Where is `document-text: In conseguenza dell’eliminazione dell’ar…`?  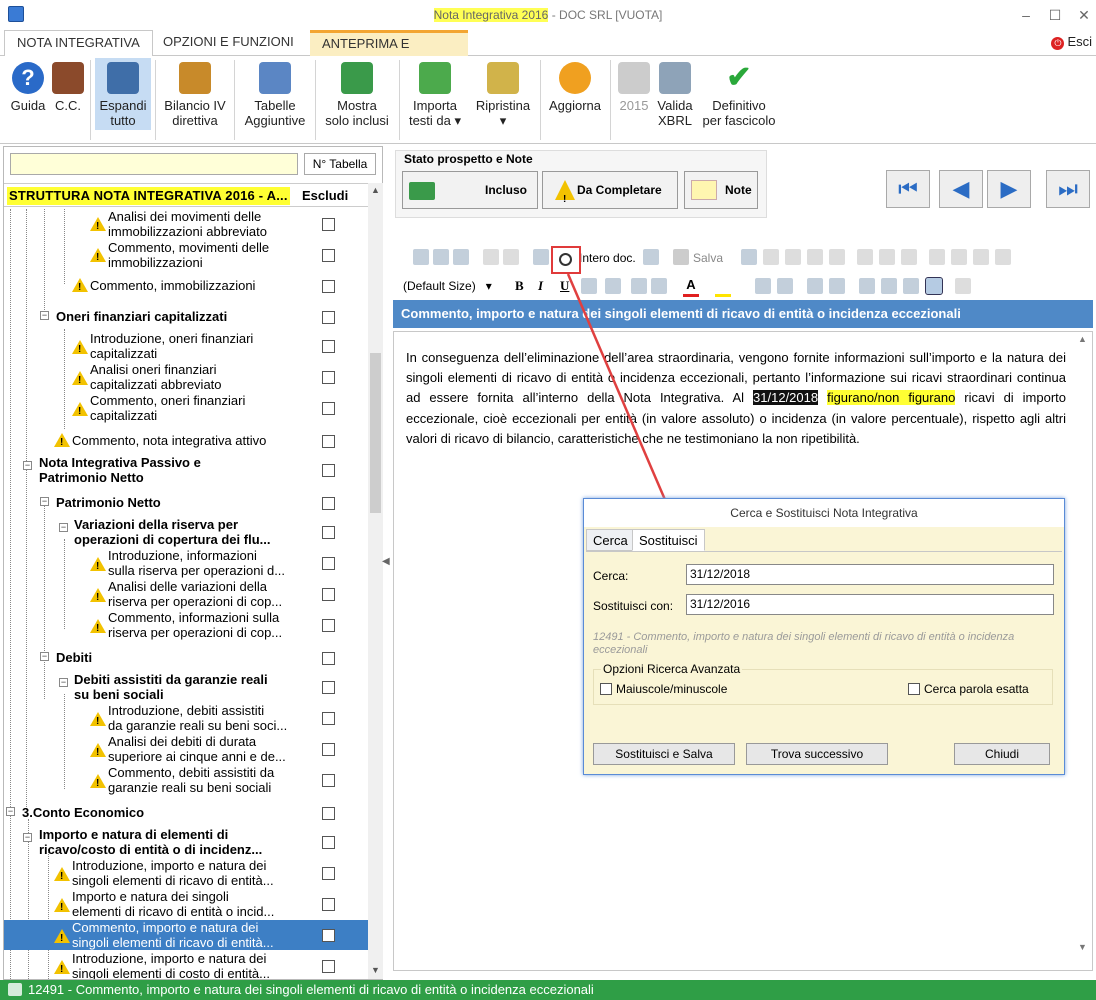 document-text: In conseguenza dell’eliminazione dell’ar… is located at coordinates (736, 398).